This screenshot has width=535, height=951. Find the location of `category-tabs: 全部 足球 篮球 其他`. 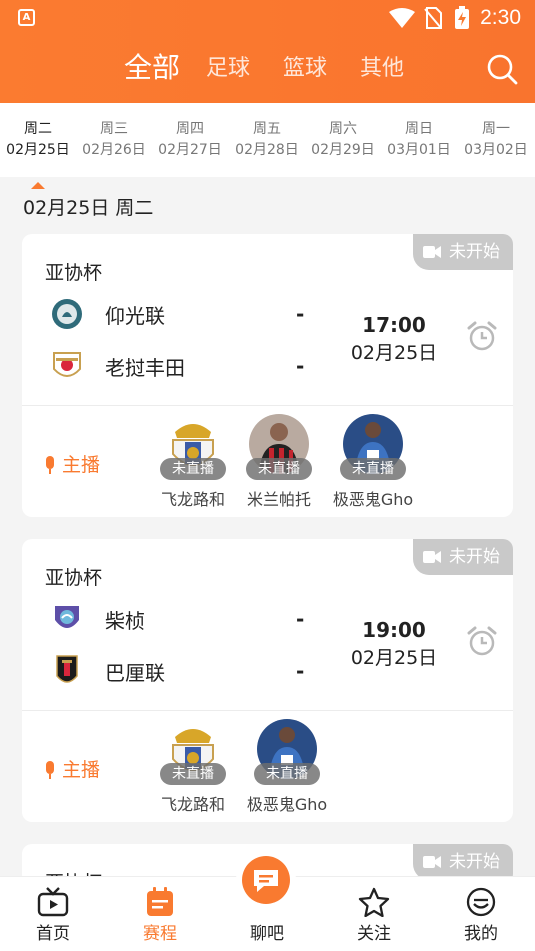

category-tabs: 全部 足球 篮球 其他 is located at coordinates (267, 70).